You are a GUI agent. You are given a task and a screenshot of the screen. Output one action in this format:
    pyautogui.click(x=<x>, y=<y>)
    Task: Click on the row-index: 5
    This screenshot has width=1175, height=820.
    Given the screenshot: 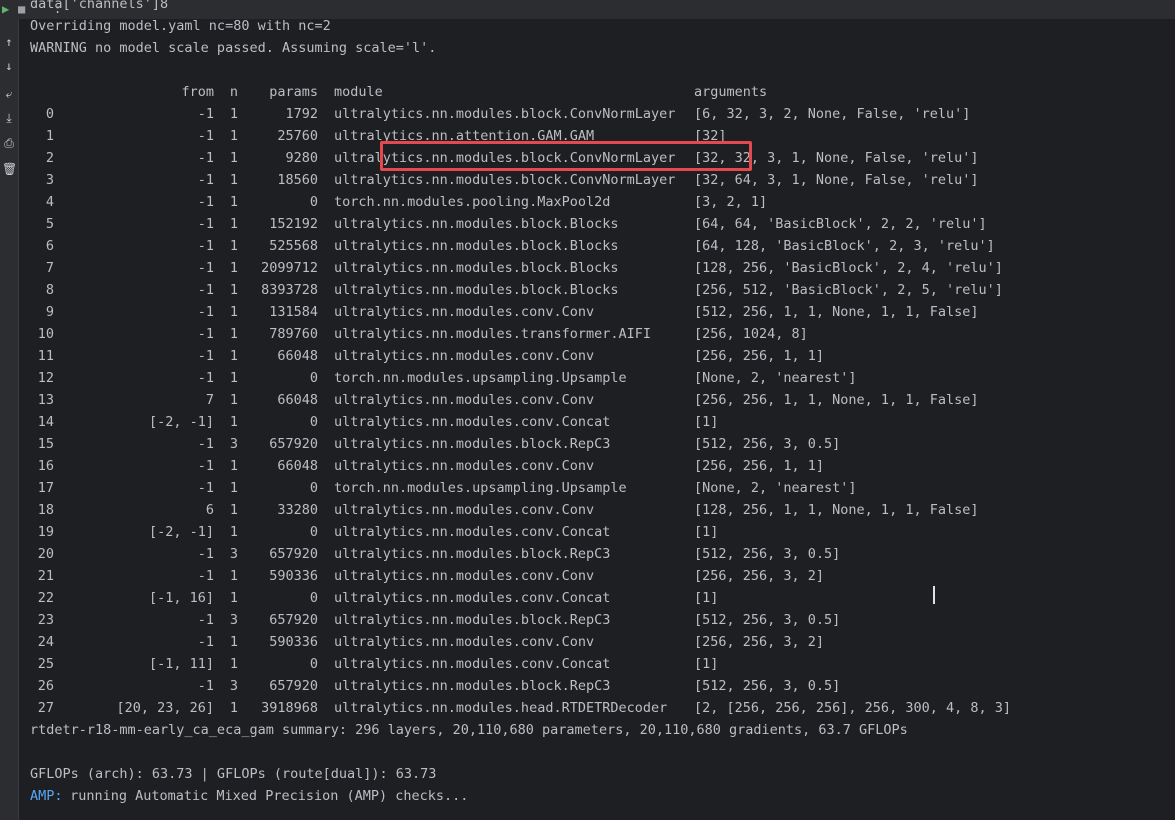 What is the action you would take?
    pyautogui.click(x=49, y=224)
    